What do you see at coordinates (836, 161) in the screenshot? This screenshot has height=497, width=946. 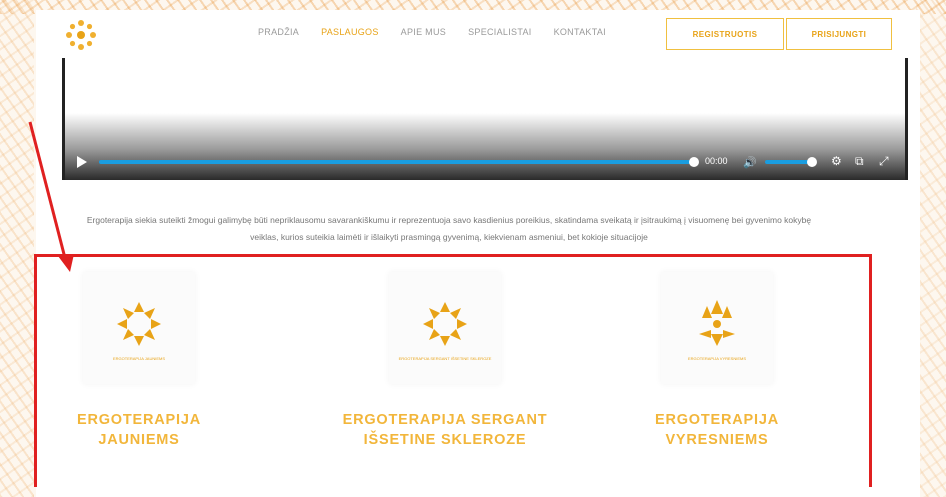 I see `settings-icon: ⚙` at bounding box center [836, 161].